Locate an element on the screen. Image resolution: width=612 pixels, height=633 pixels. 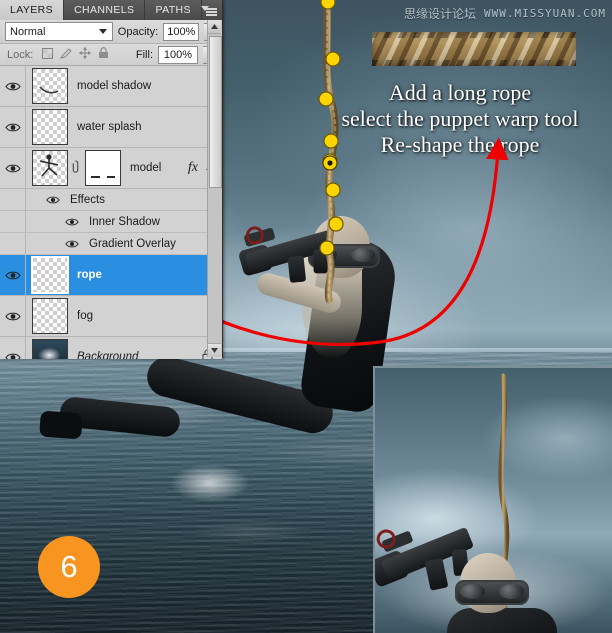
tab-paths-label: PATHS is located at coordinates (173, 10).